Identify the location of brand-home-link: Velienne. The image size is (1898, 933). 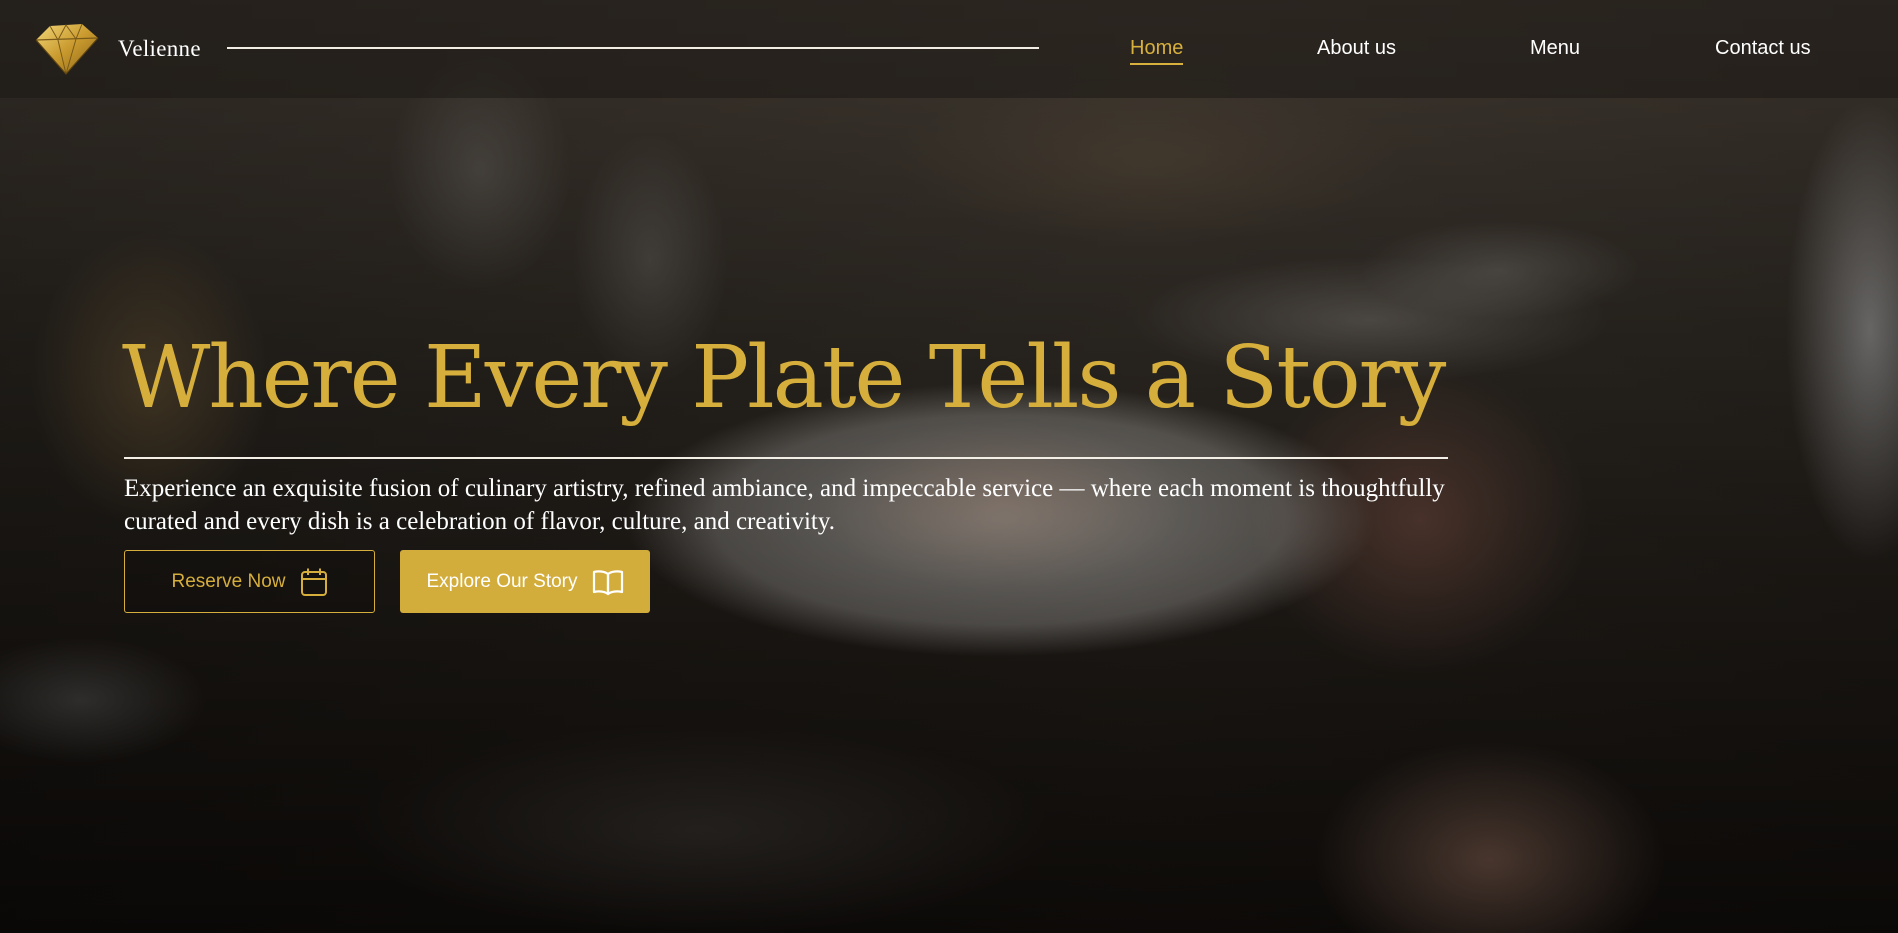
(114, 49).